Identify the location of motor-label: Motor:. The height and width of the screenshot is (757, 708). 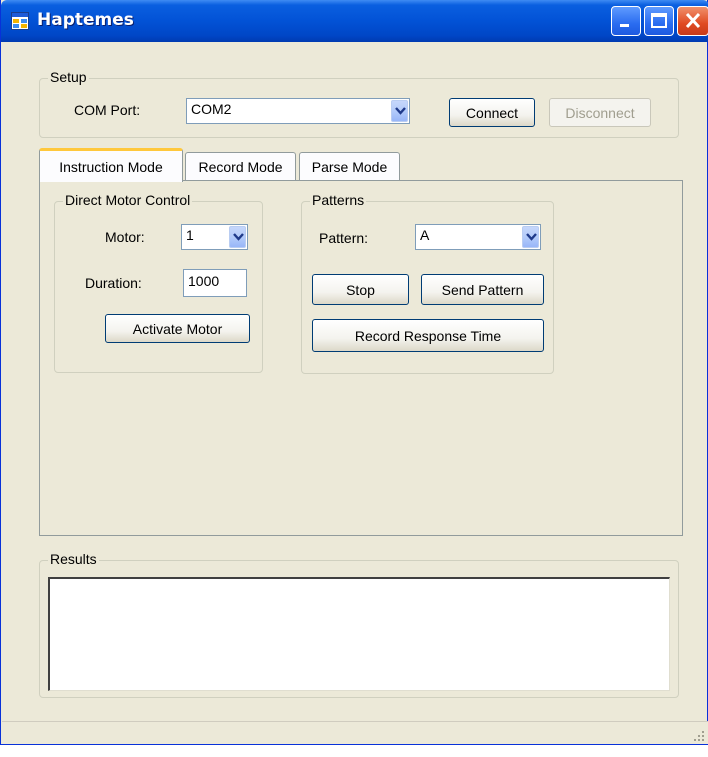
(125, 237).